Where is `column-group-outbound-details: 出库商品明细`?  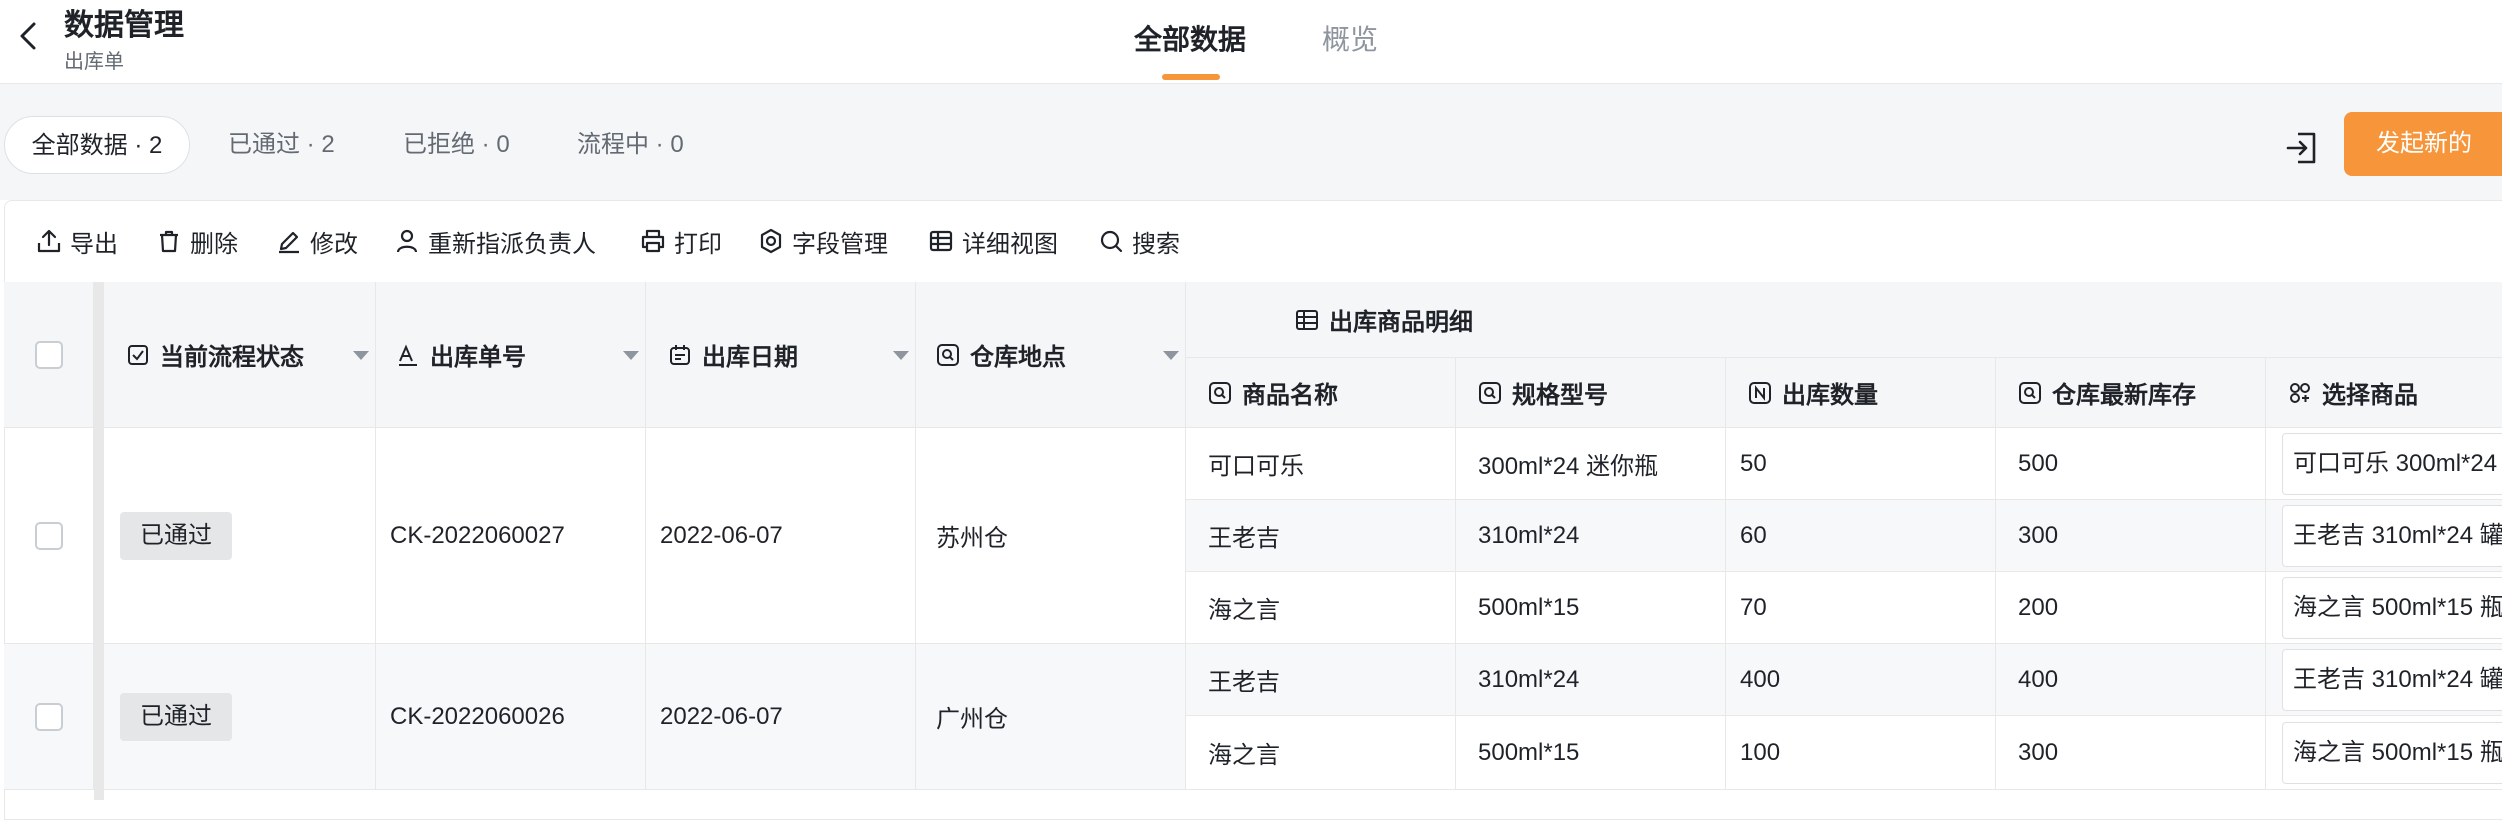
column-group-outbound-details: 出库商品明细 is located at coordinates (1844, 320).